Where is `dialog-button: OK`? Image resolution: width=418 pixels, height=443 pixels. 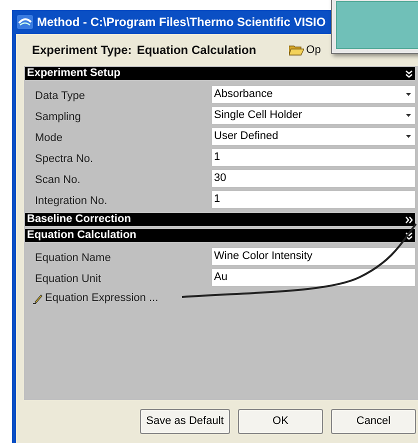
dialog-button: OK is located at coordinates (280, 421).